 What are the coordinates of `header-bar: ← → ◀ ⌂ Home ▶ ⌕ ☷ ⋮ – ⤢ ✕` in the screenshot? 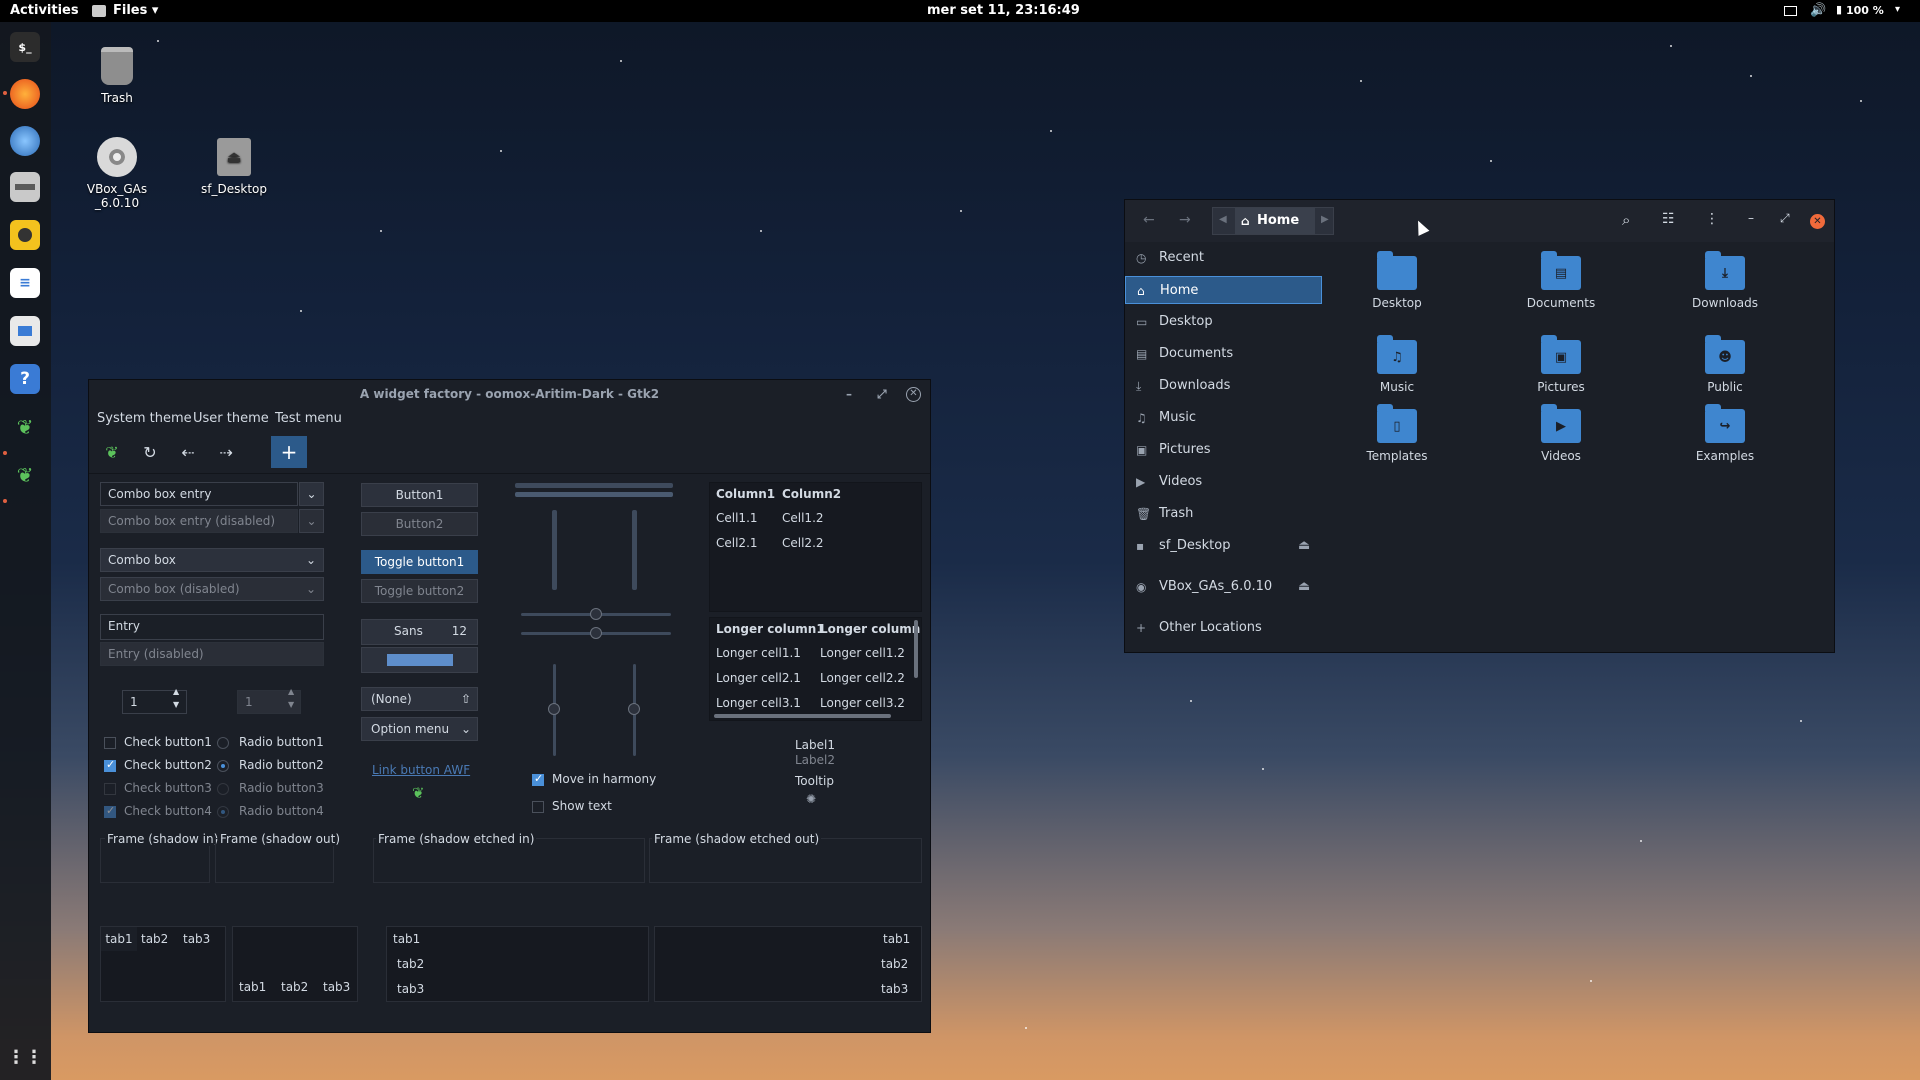 It's located at (1479, 221).